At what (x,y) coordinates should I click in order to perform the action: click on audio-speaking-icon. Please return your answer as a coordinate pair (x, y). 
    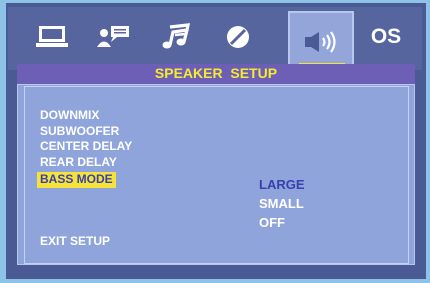
    Looking at the image, I should click on (114, 37).